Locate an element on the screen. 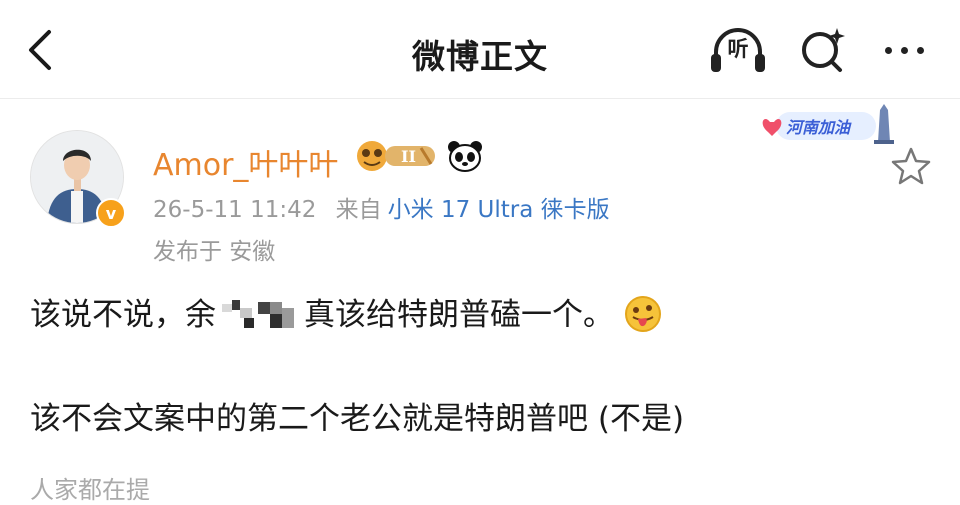 This screenshot has height=505, width=960. post-text-line-2: 该不会文案中的第二个老公就是特朗普吧 (不是) is located at coordinates (357, 419).